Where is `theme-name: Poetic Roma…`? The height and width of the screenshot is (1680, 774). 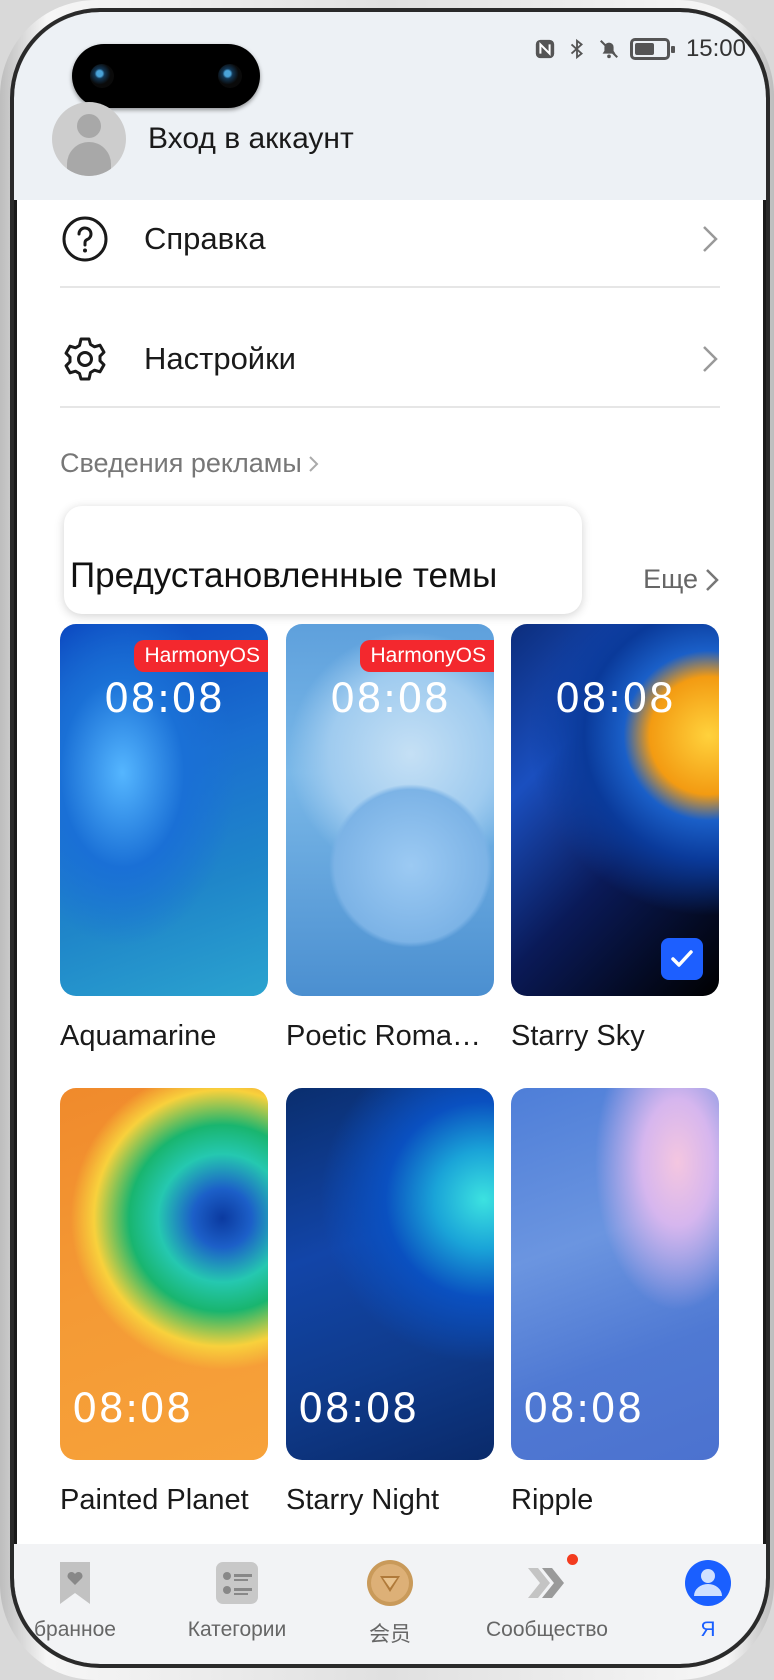 theme-name: Poetic Roma… is located at coordinates (384, 1036).